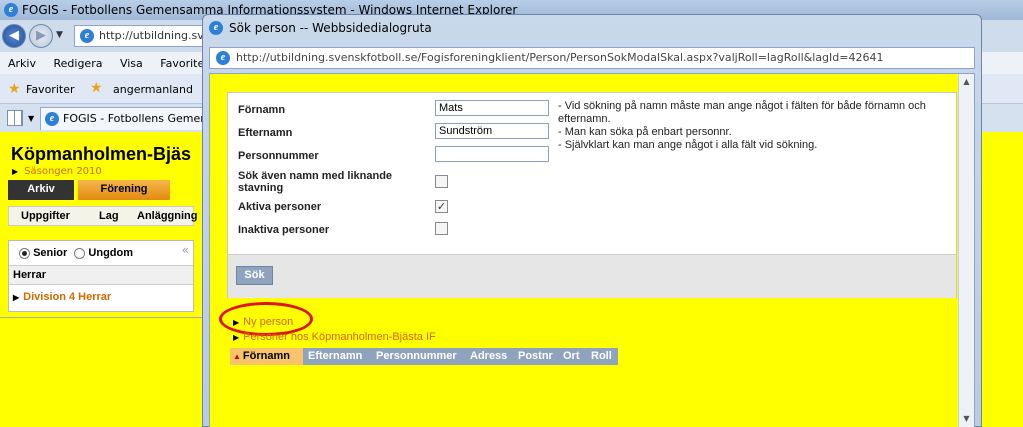 This screenshot has height=427, width=1023. I want to click on back-arrow-icon: ◀, so click(14, 36).